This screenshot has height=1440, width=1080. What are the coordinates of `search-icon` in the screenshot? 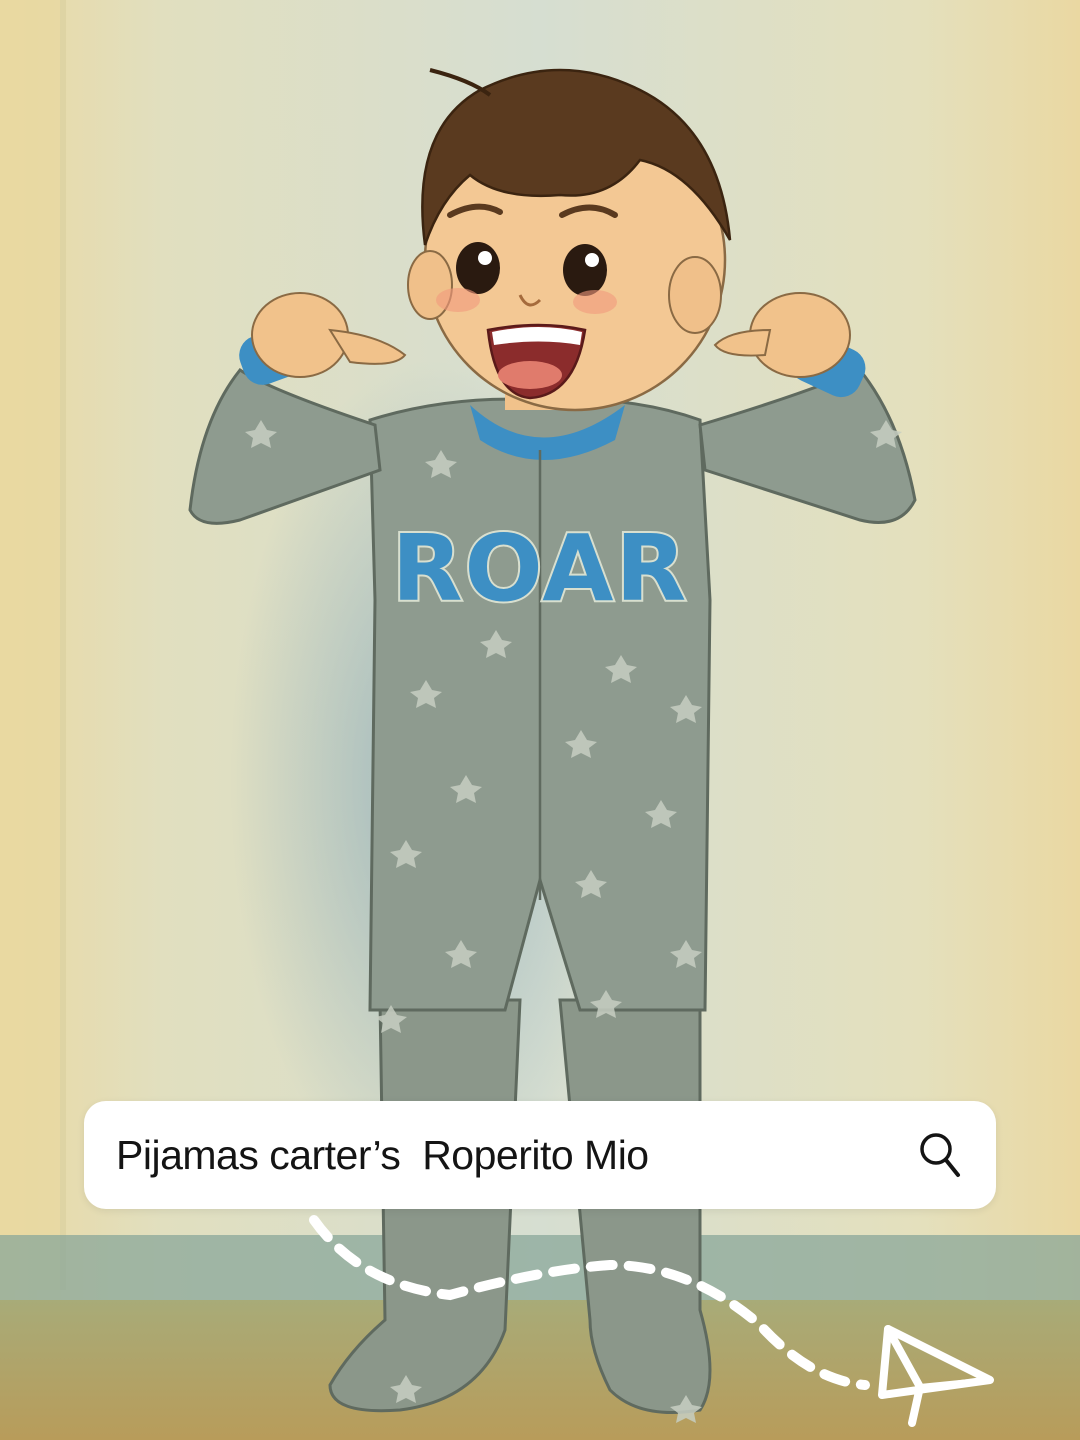 It's located at (940, 1155).